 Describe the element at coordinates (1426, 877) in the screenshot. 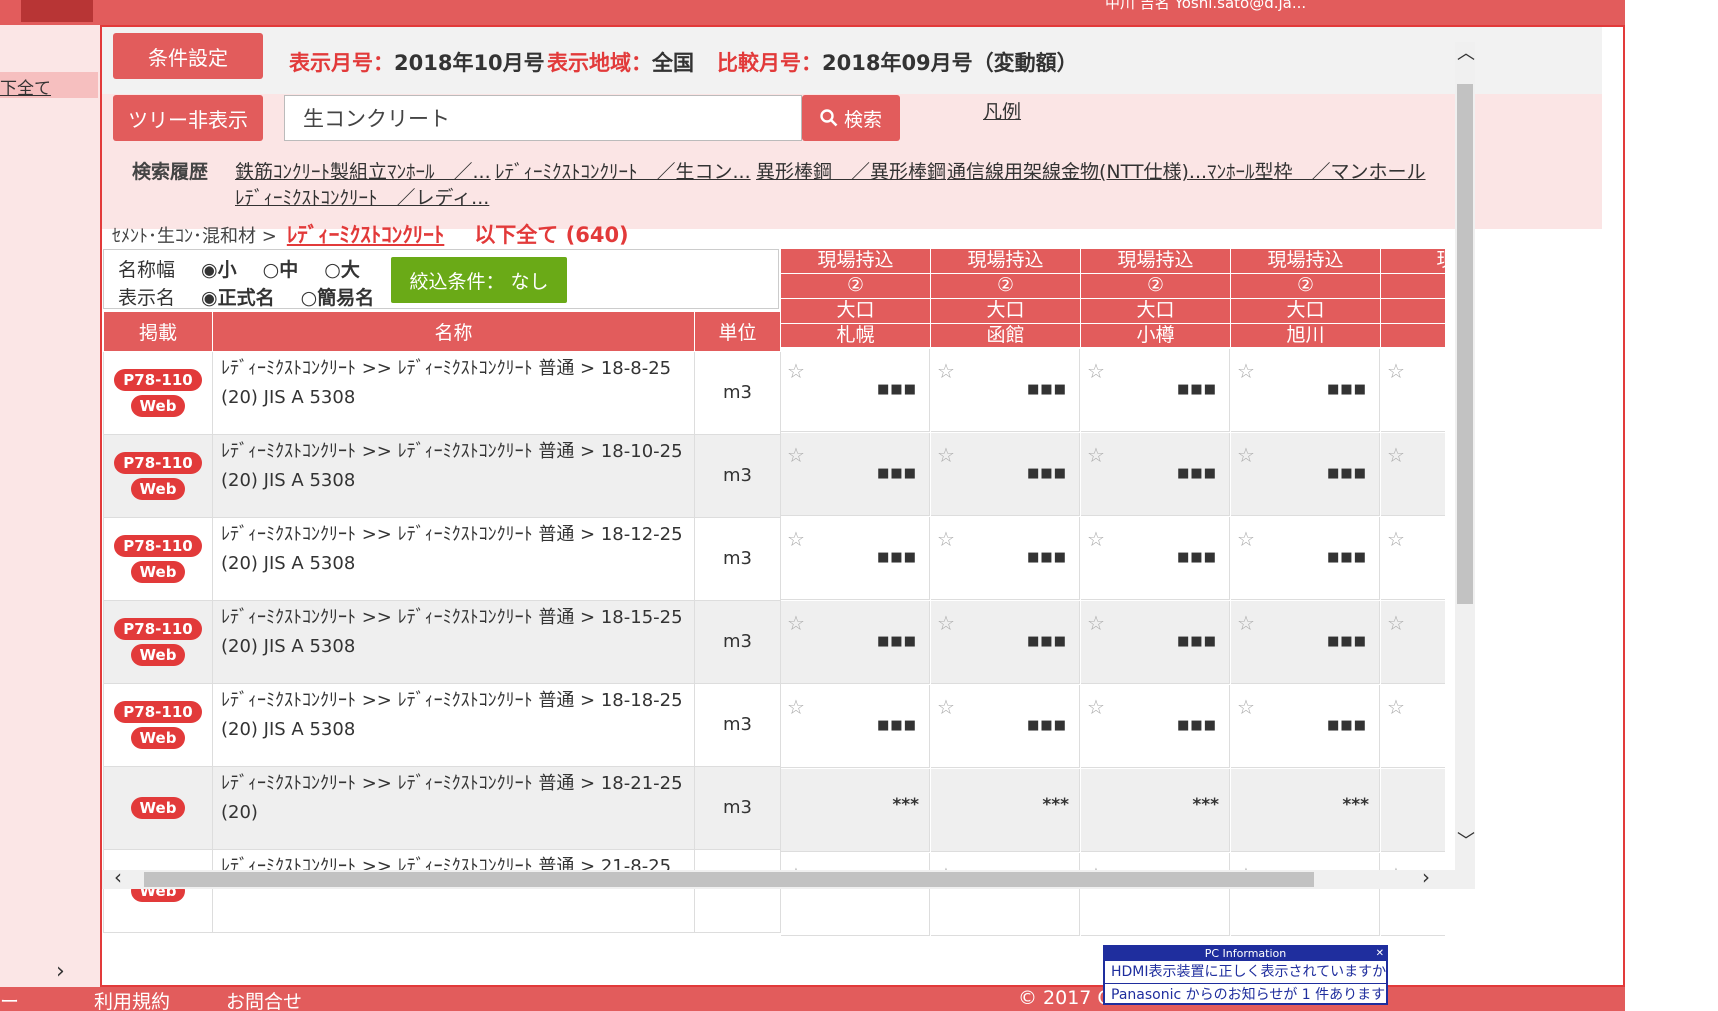

I see `scroll-right-icon: ›` at that location.